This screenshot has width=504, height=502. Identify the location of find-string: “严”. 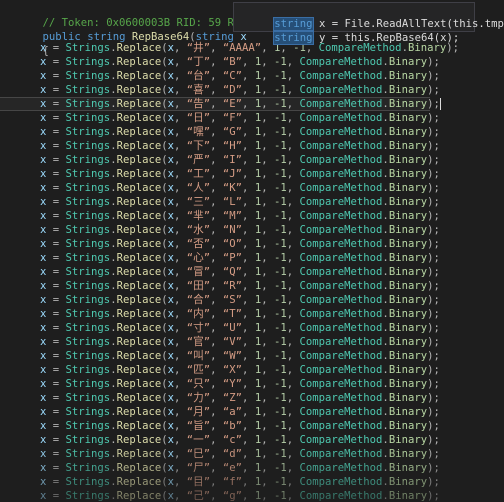
(198, 160).